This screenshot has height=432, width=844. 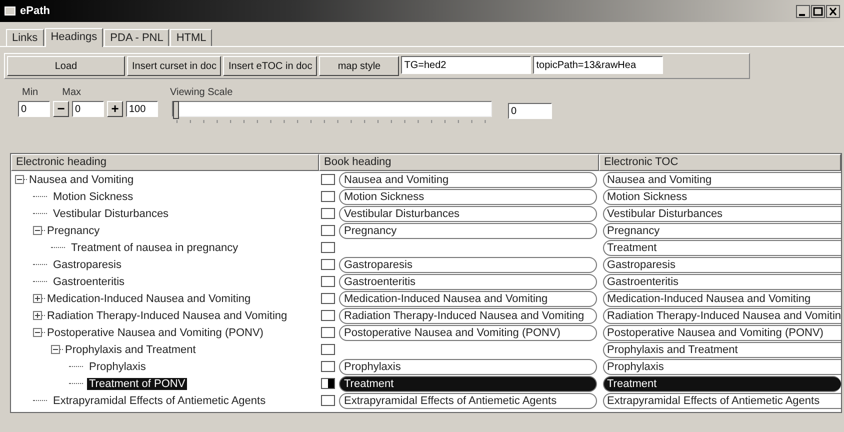 What do you see at coordinates (165, 162) in the screenshot?
I see `column-header: Electronic heading` at bounding box center [165, 162].